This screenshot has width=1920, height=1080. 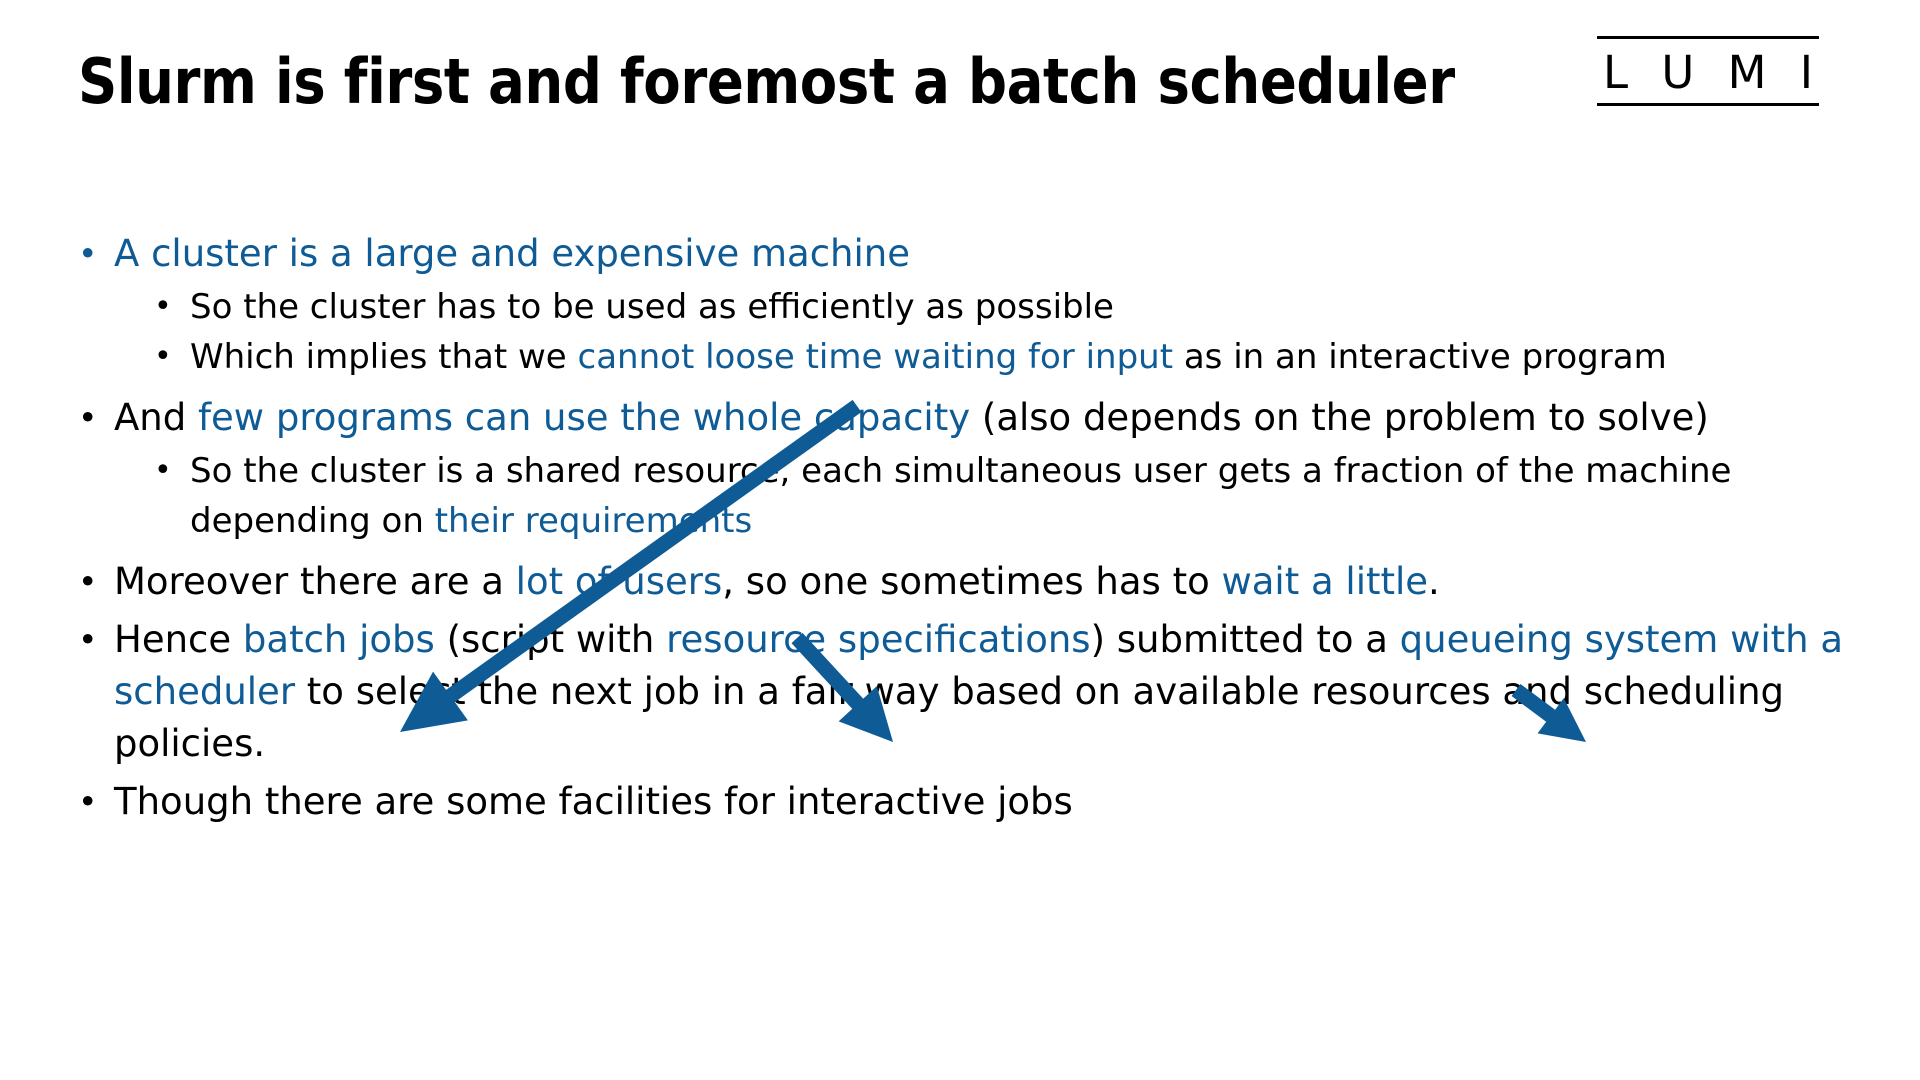 I want to click on bullet-text-part-3: ) submitted to a, so click(x=1245, y=639).